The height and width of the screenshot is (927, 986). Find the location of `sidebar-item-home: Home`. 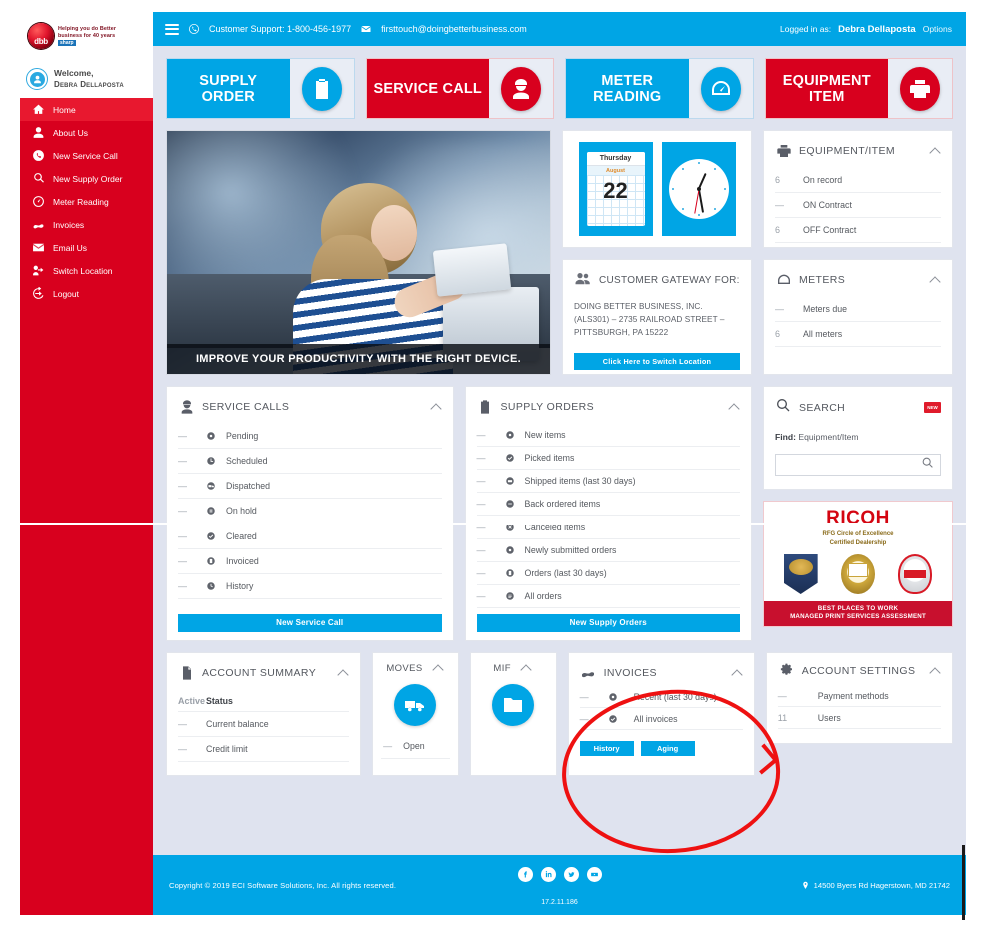

sidebar-item-home: Home is located at coordinates (86, 109).